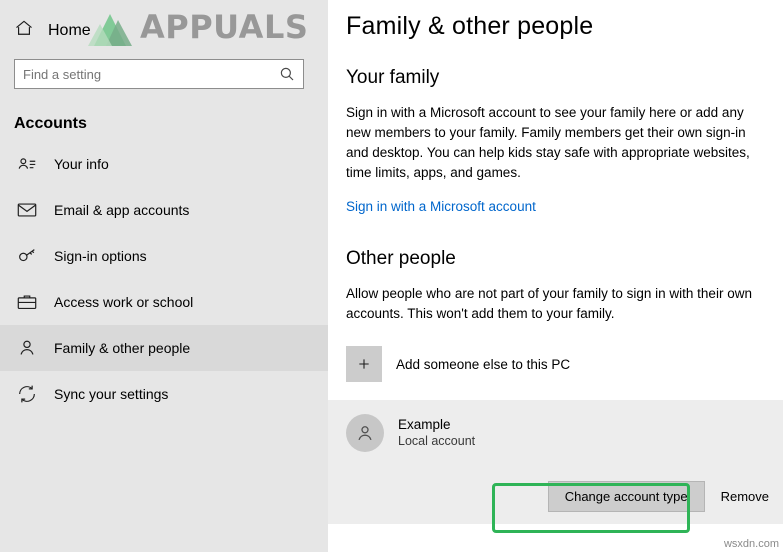 The height and width of the screenshot is (552, 783). I want to click on person-icon, so click(27, 348).